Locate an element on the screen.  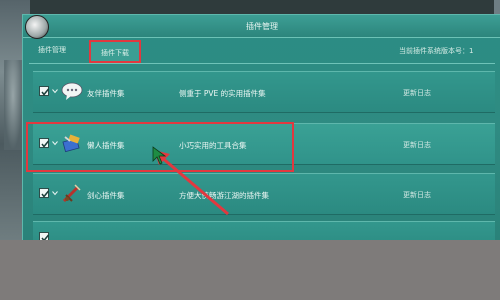
tab-plugin-manage: 插件管理 is located at coordinates (52, 50).